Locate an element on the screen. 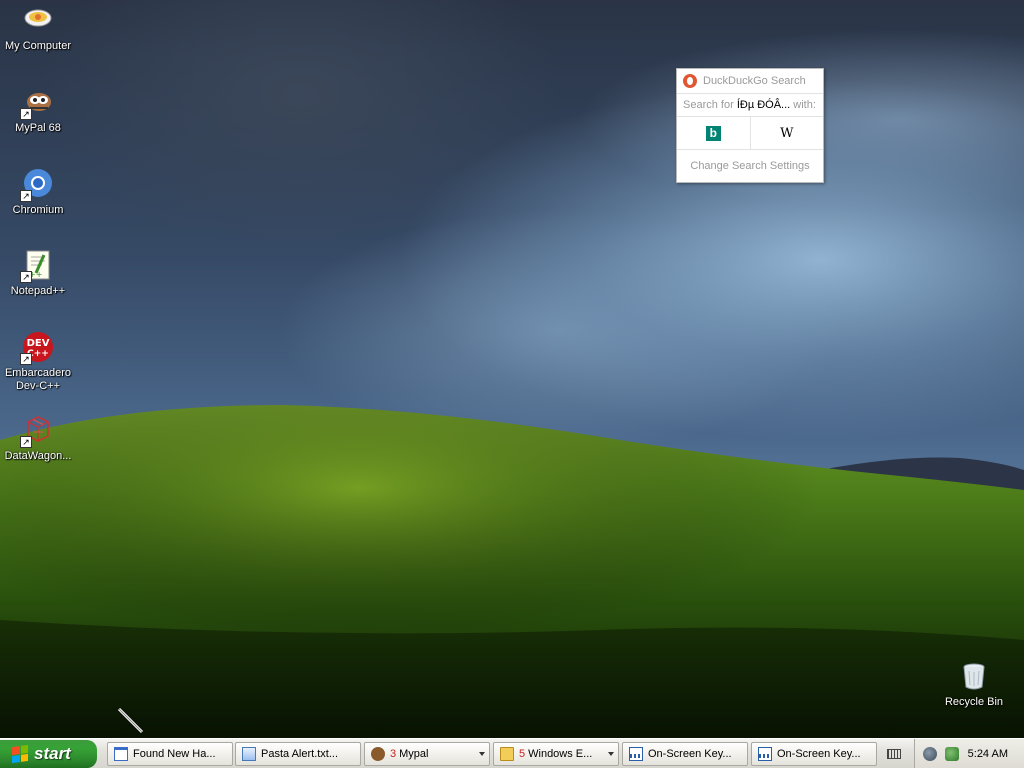 Image resolution: width=1024 pixels, height=768 pixels. desktop-icon-my-computer: My Computer is located at coordinates (38, 28).